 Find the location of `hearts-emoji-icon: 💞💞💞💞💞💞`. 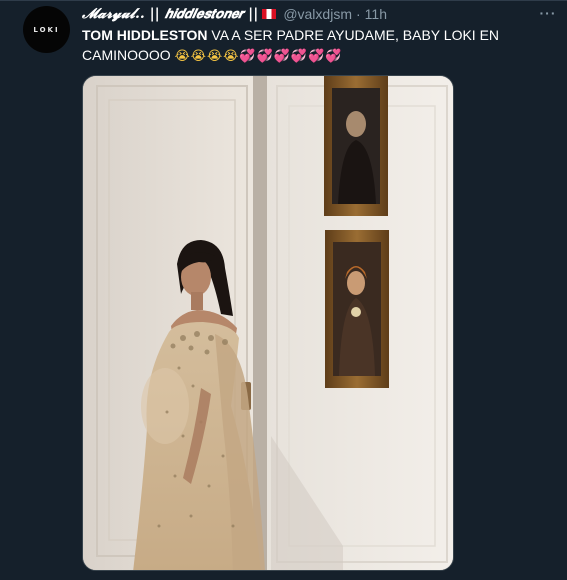

hearts-emoji-icon: 💞💞💞💞💞💞 is located at coordinates (291, 56).